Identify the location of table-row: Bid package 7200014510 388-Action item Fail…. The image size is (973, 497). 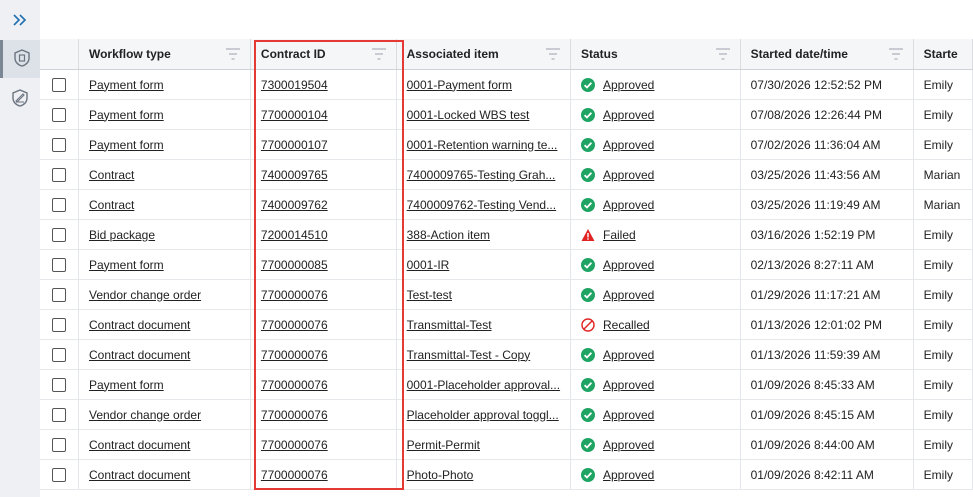
(506, 234).